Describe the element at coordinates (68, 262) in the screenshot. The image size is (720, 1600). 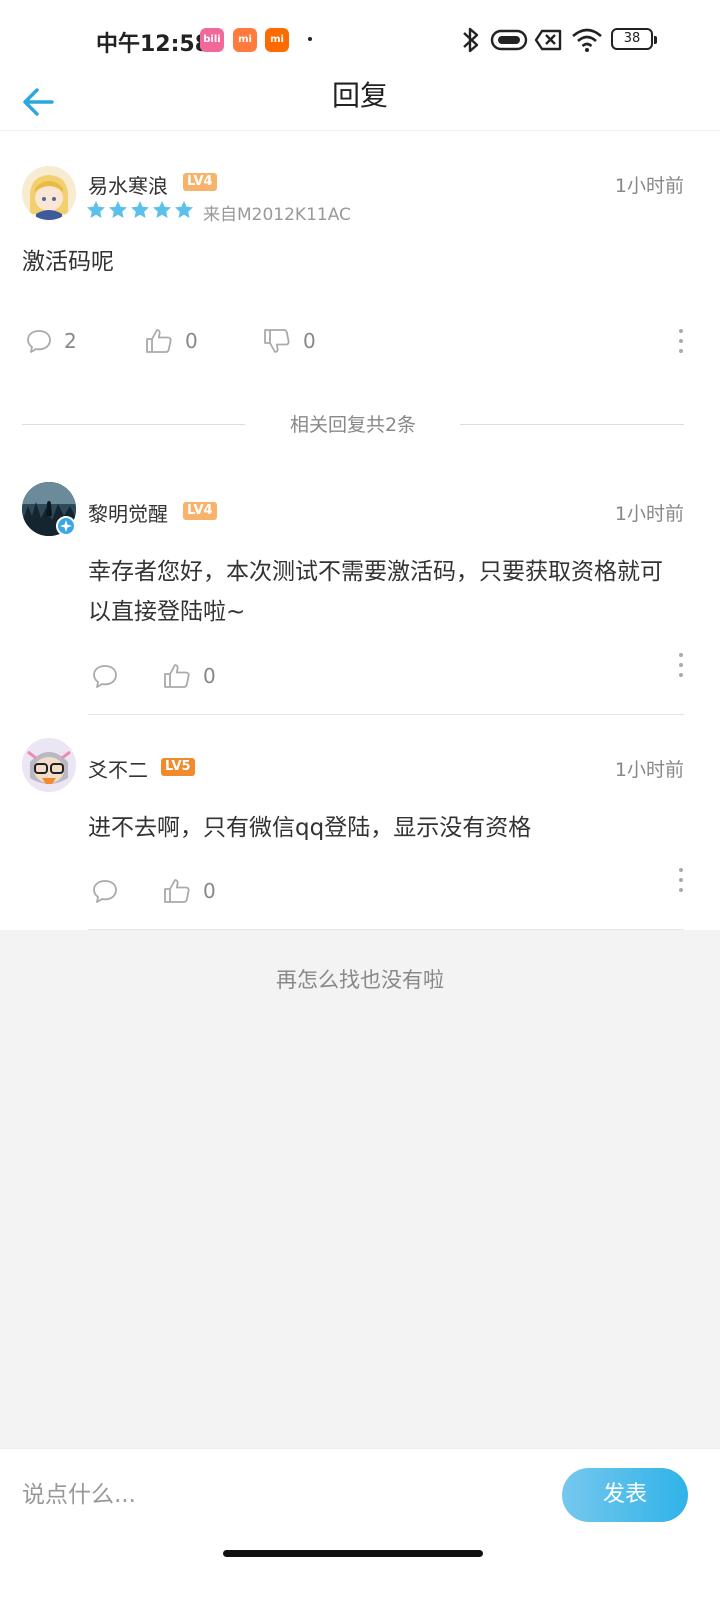
I see `post-content: 激活码呢` at that location.